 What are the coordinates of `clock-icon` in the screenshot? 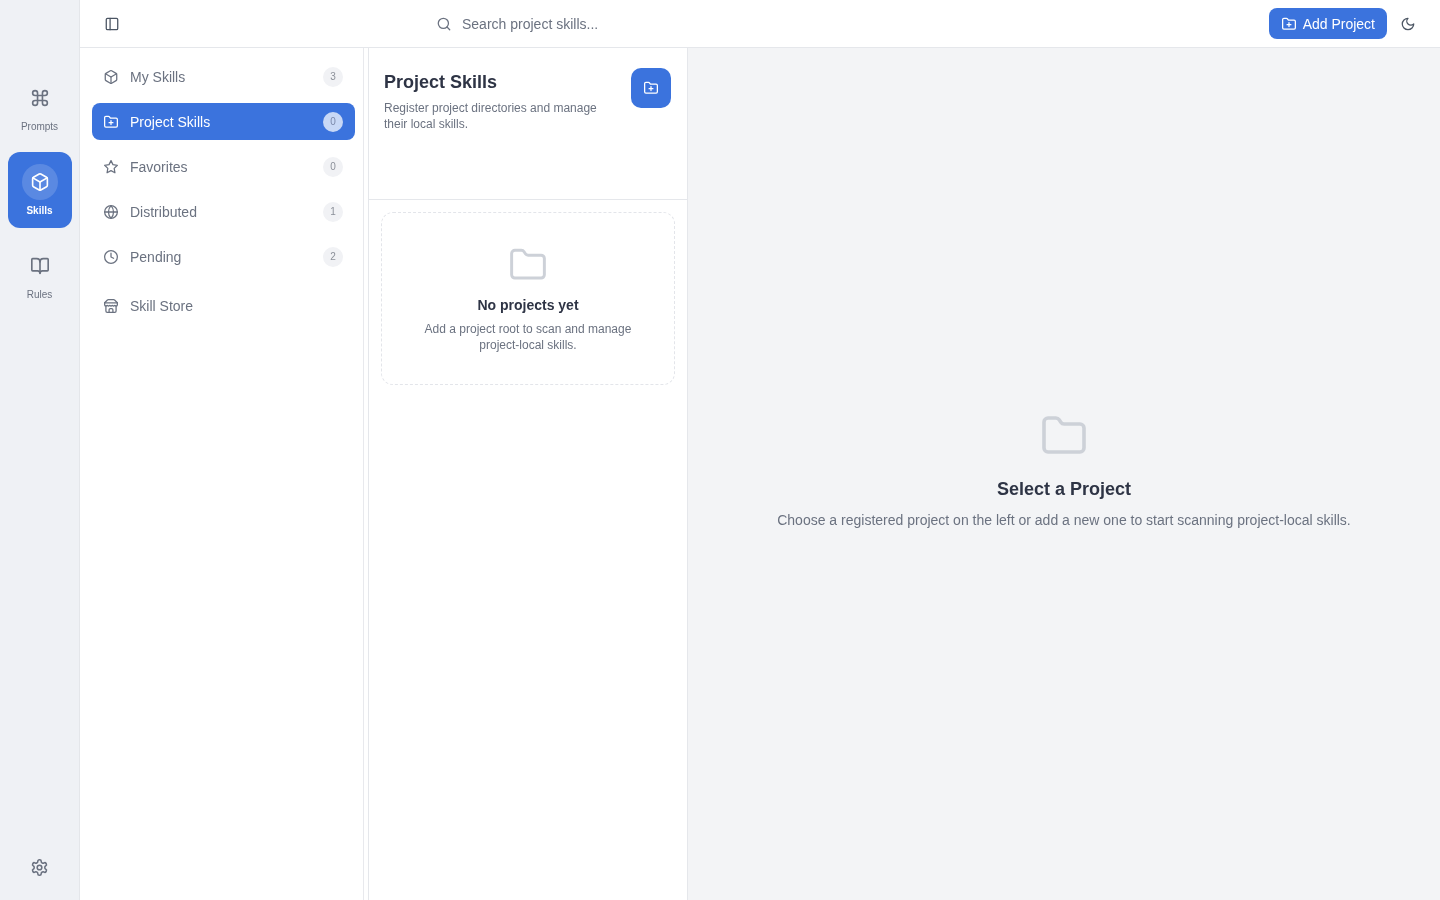 It's located at (111, 256).